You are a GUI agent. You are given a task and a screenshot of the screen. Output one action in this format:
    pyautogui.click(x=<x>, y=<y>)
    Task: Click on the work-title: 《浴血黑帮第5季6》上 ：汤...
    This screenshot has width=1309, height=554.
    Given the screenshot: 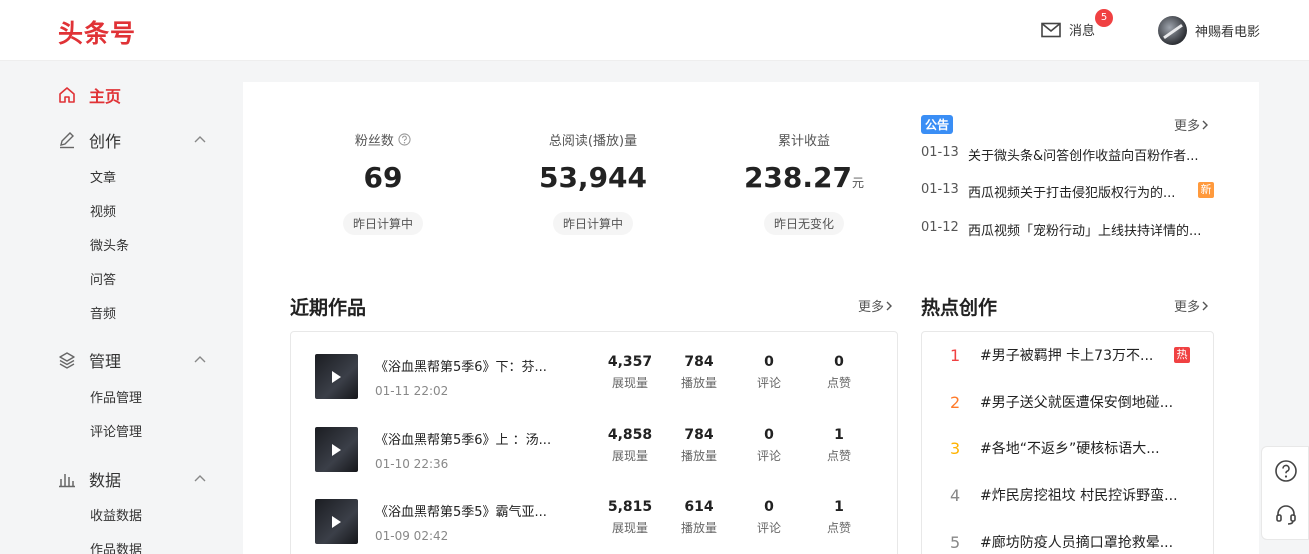 What is the action you would take?
    pyautogui.click(x=463, y=438)
    